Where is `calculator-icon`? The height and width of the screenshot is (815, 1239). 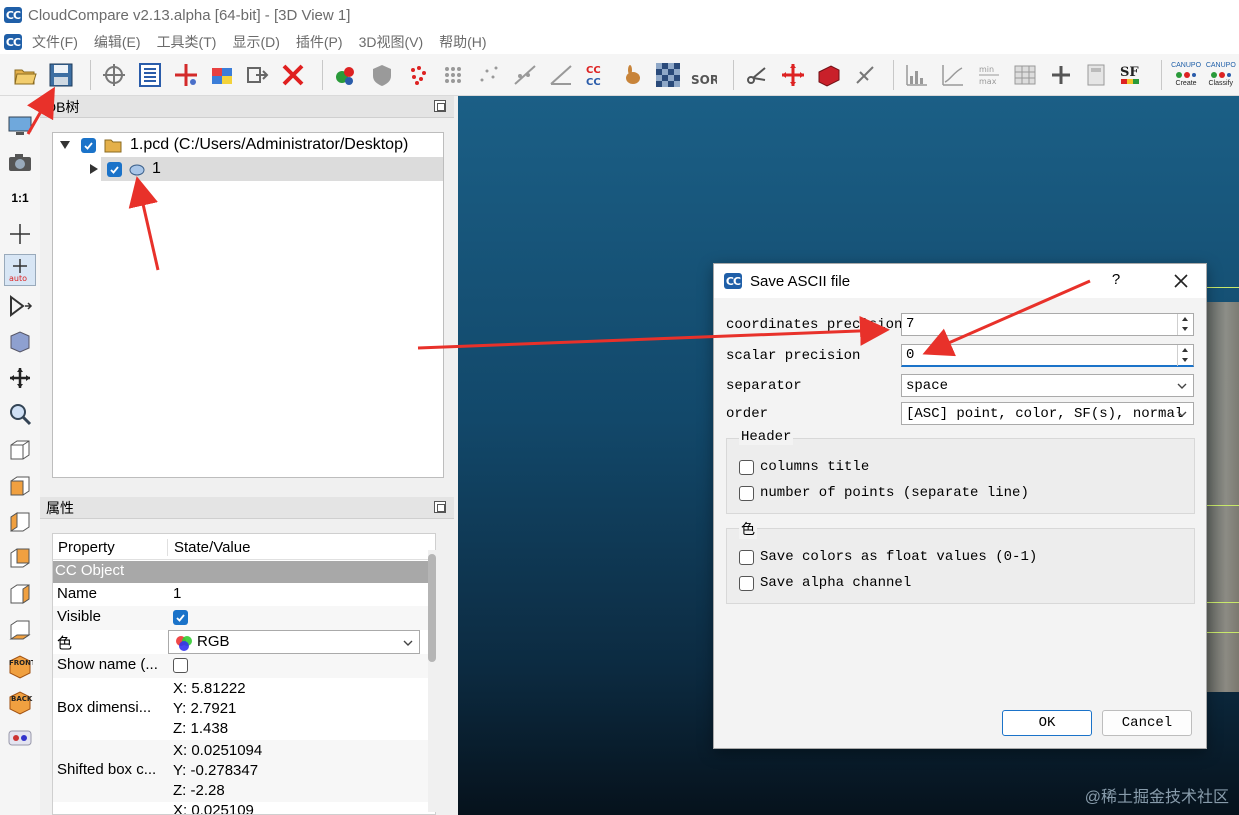
calculator-icon is located at coordinates (1096, 75).